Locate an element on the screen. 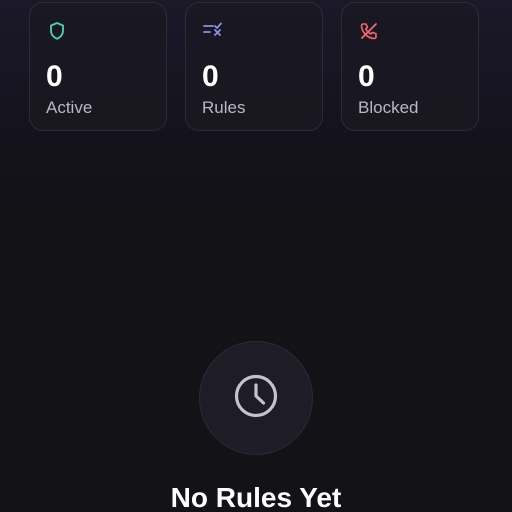  stat-card-blocked: 0 Blocked is located at coordinates (410, 66).